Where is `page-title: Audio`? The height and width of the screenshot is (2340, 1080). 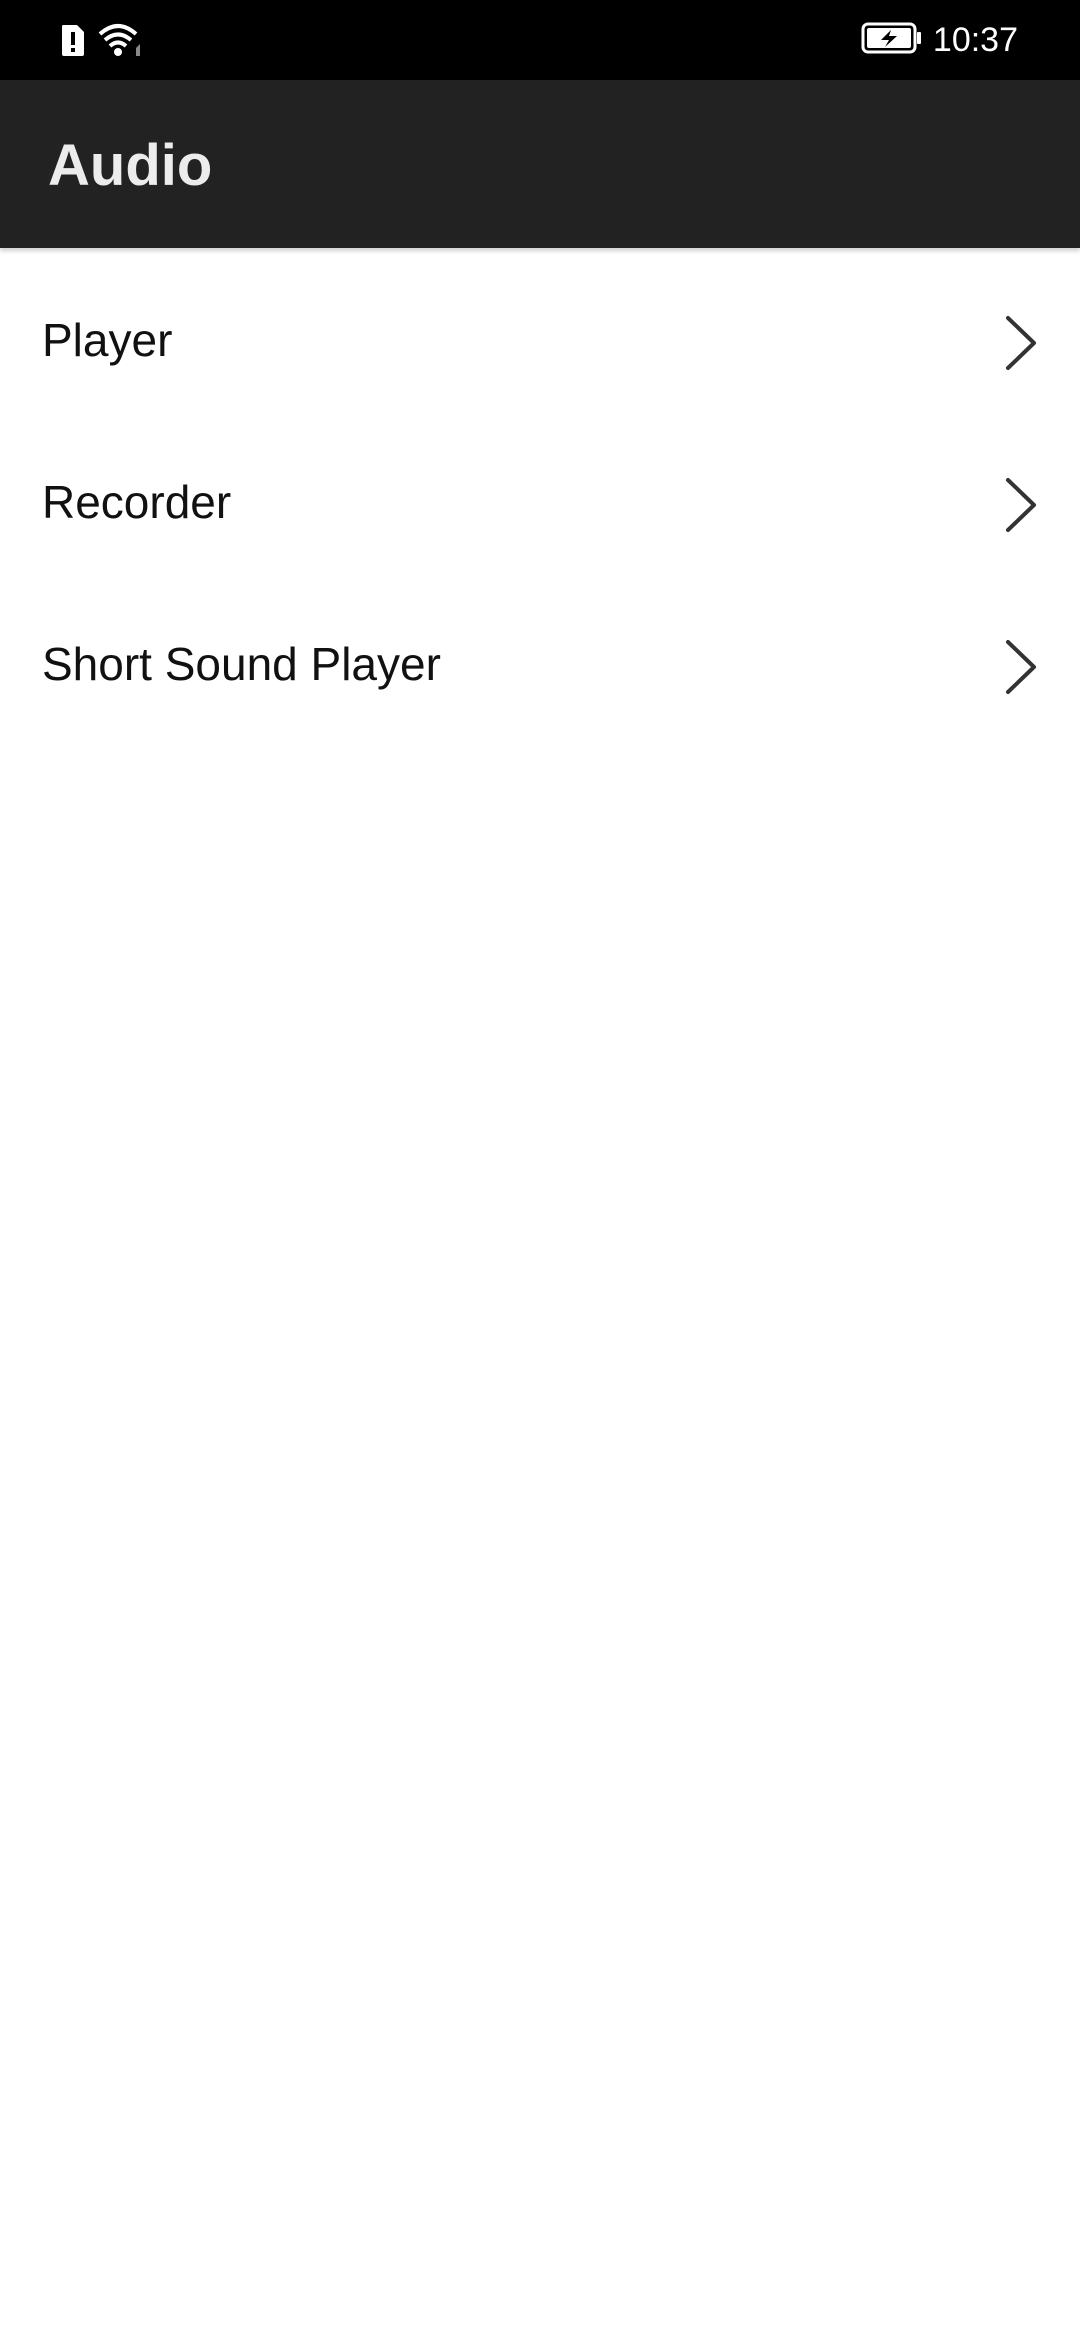 page-title: Audio is located at coordinates (130, 165).